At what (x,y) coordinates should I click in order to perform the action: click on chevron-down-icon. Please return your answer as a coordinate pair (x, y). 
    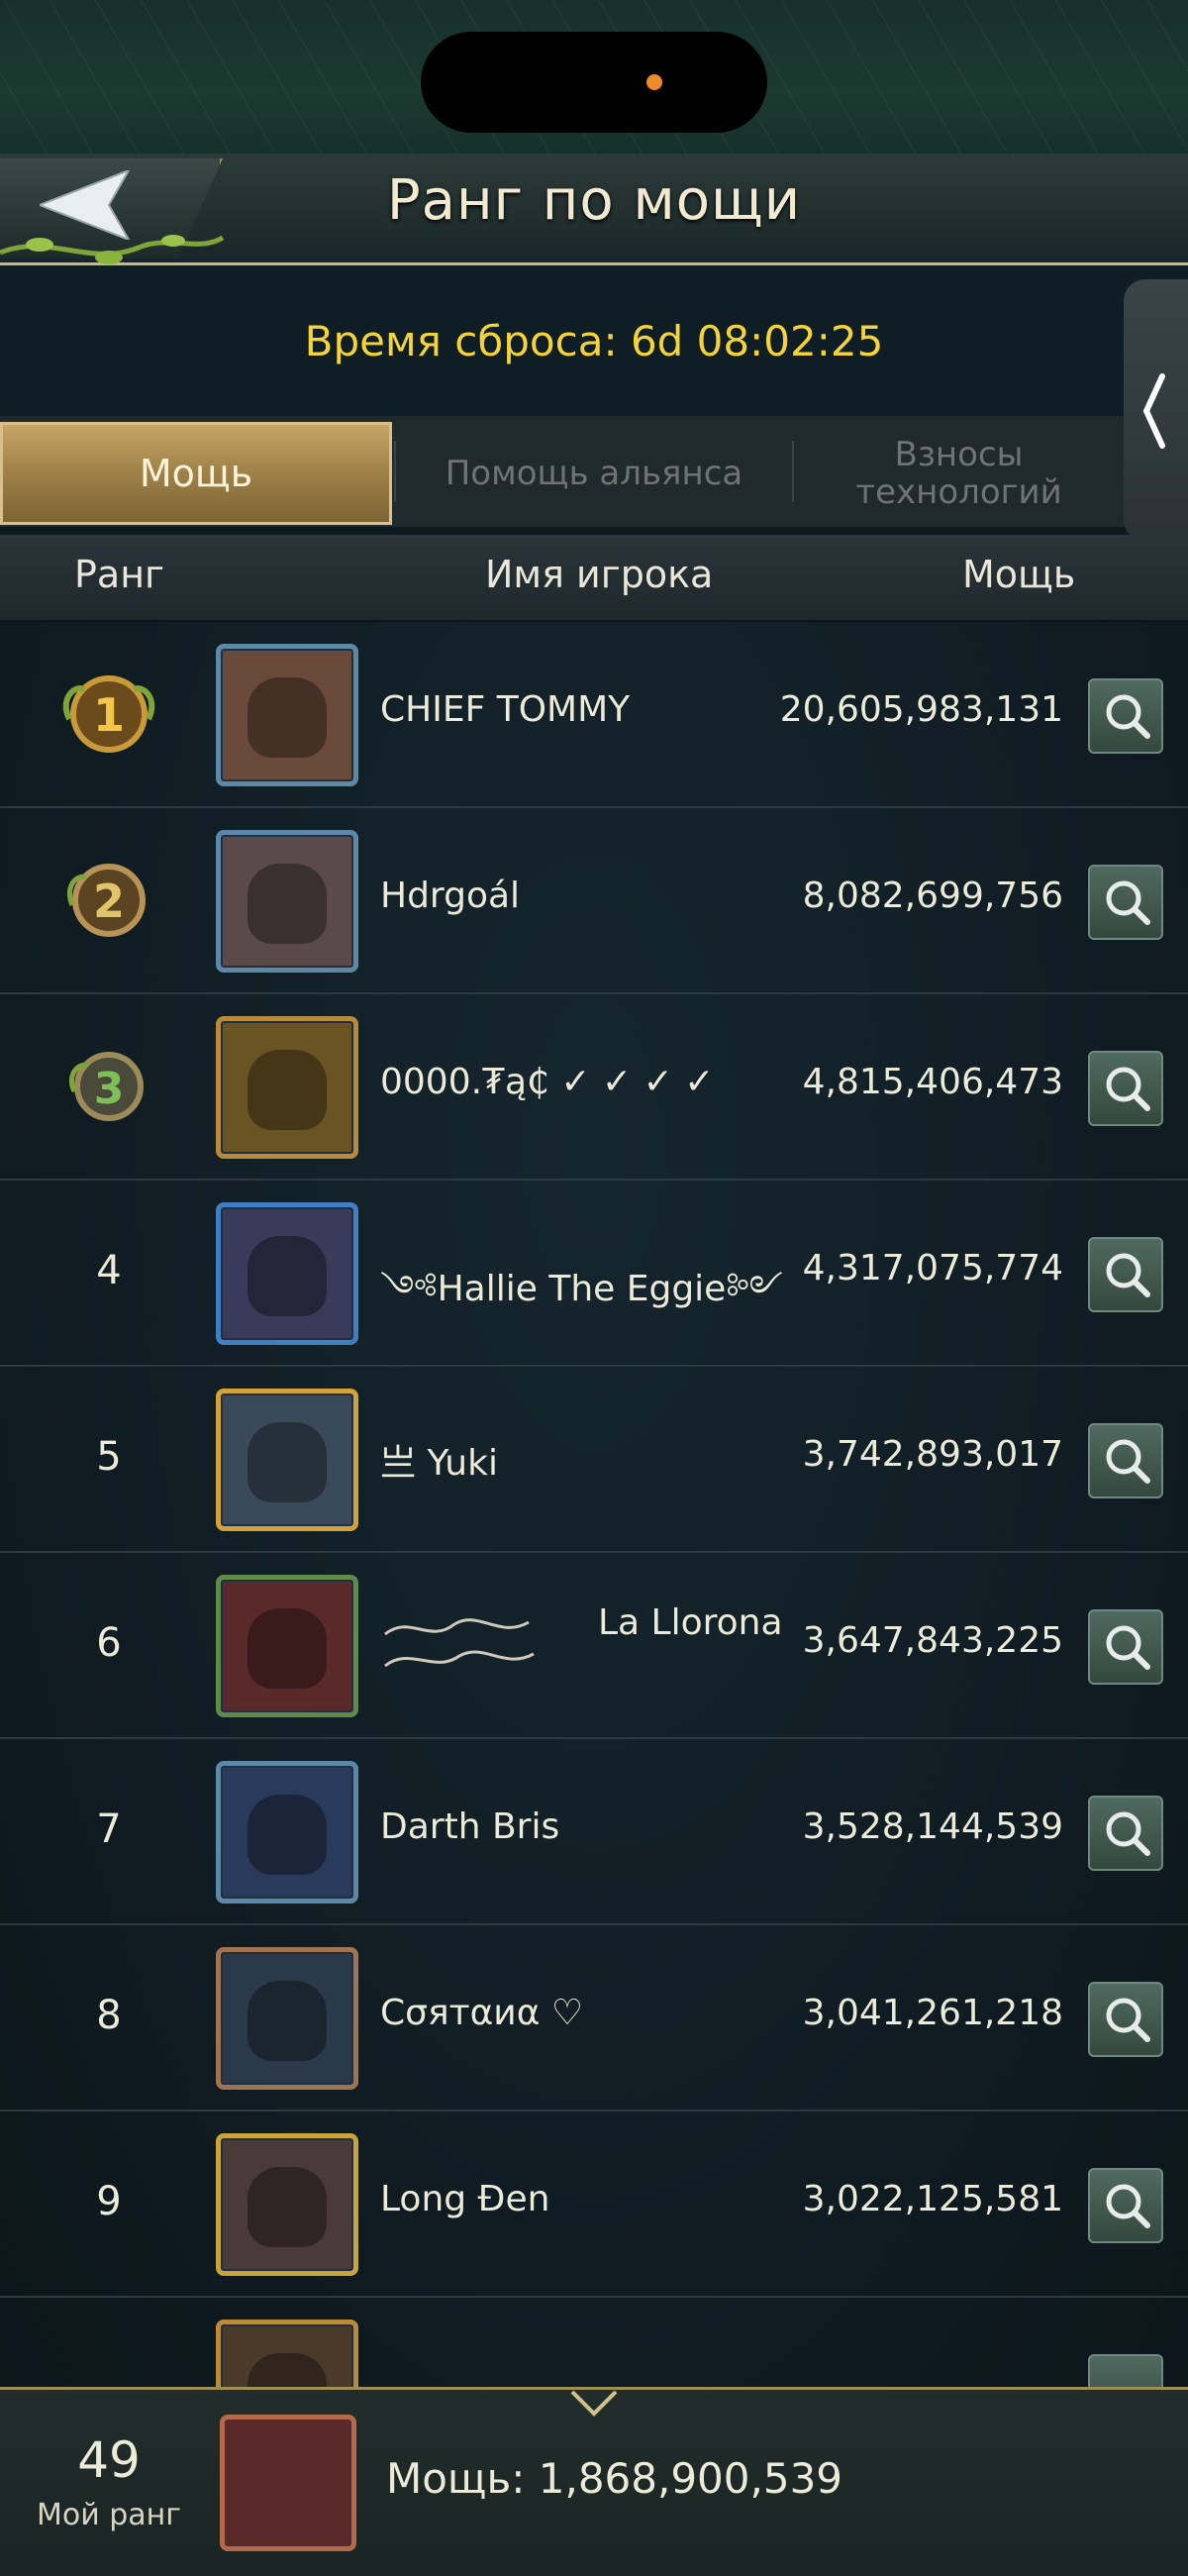
    Looking at the image, I should click on (594, 2403).